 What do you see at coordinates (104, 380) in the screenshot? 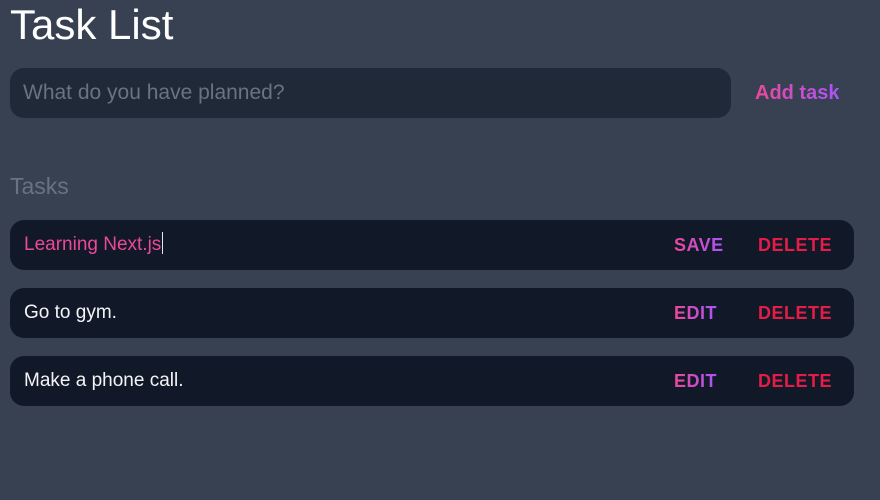
I see `task-text: Make a phone call.` at bounding box center [104, 380].